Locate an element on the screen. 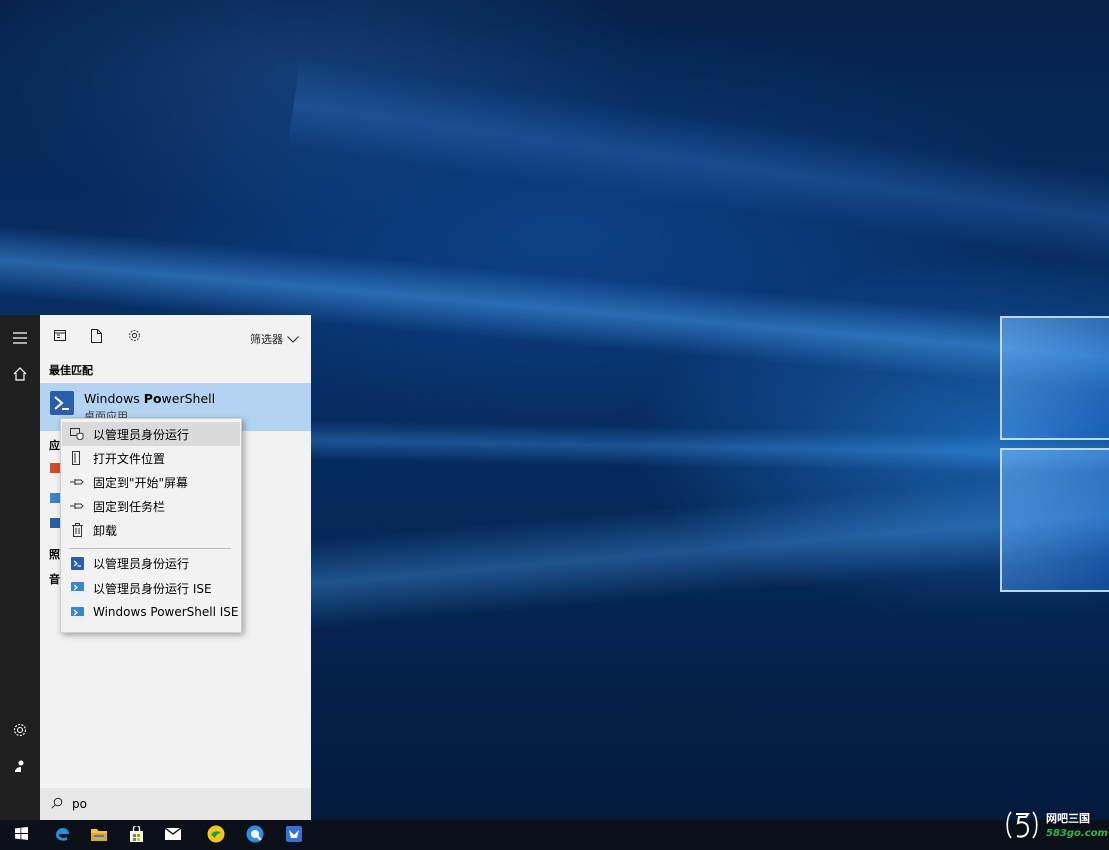 The height and width of the screenshot is (850, 1109). menu-item-powershell-ise: Windows PowerShell ISE is located at coordinates (151, 613).